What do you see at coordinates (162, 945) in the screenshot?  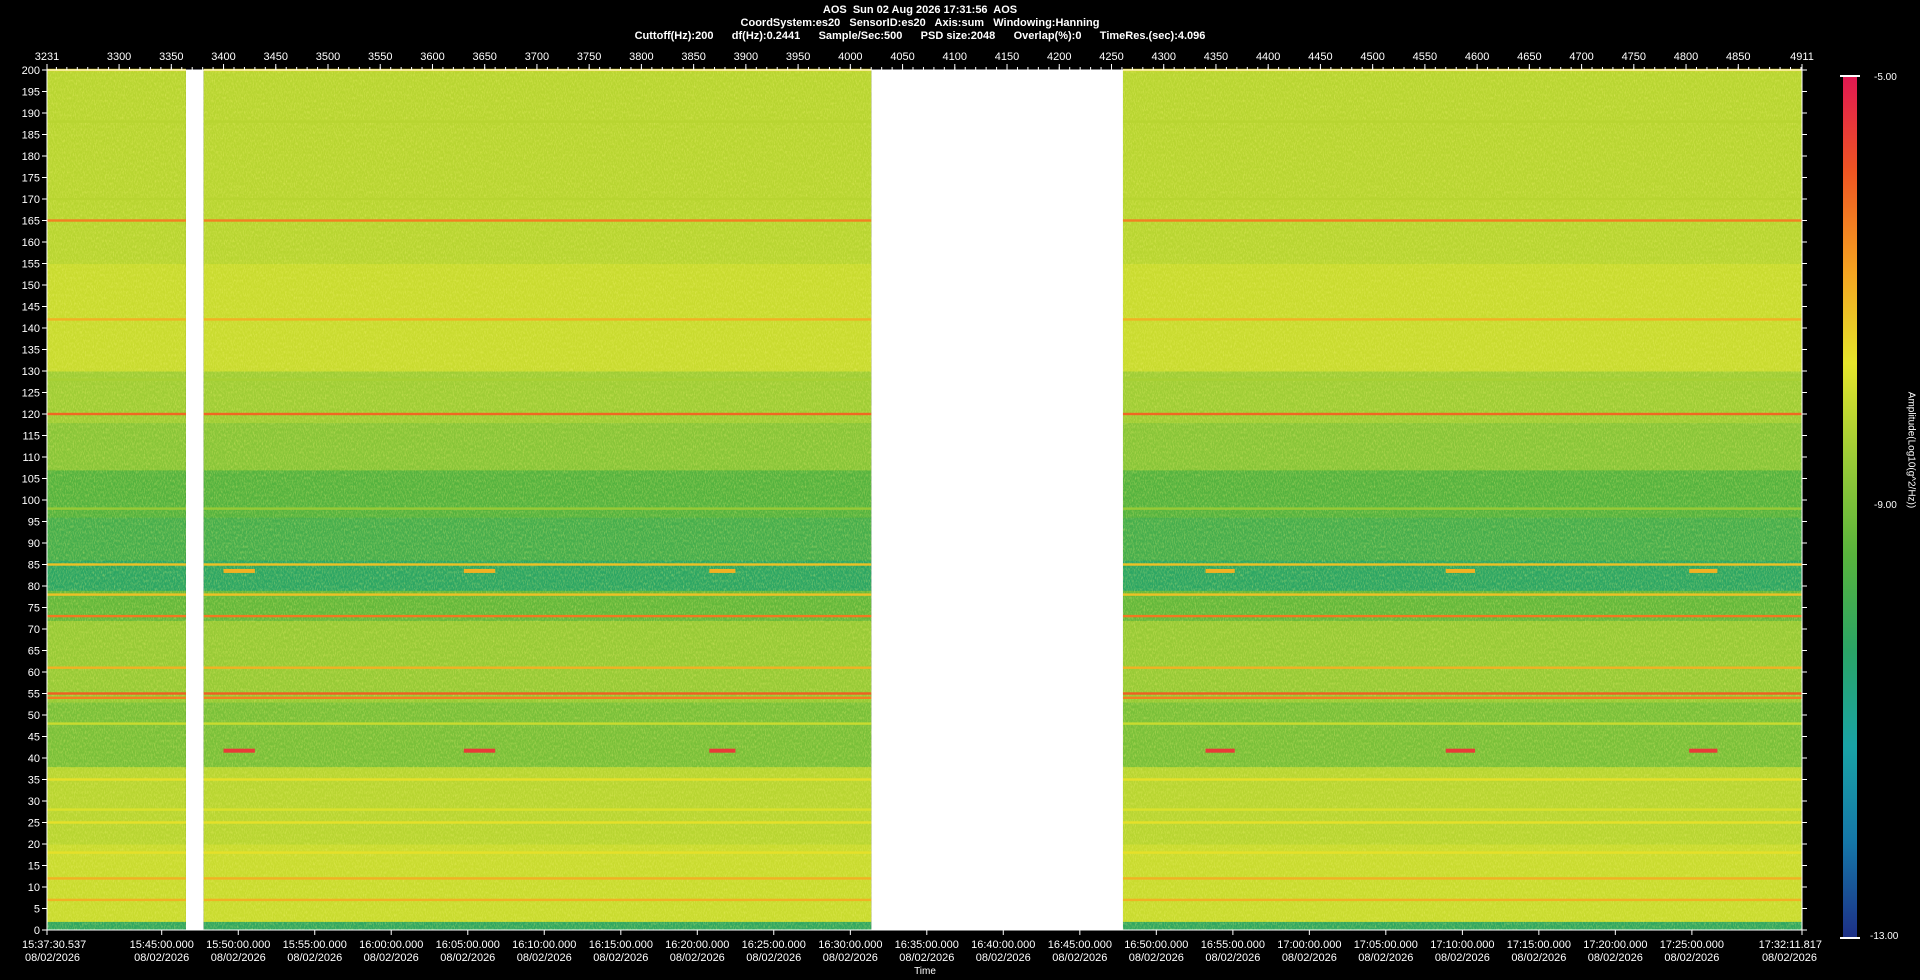 I see `time-axis-tick-label: 15:45:00.000` at bounding box center [162, 945].